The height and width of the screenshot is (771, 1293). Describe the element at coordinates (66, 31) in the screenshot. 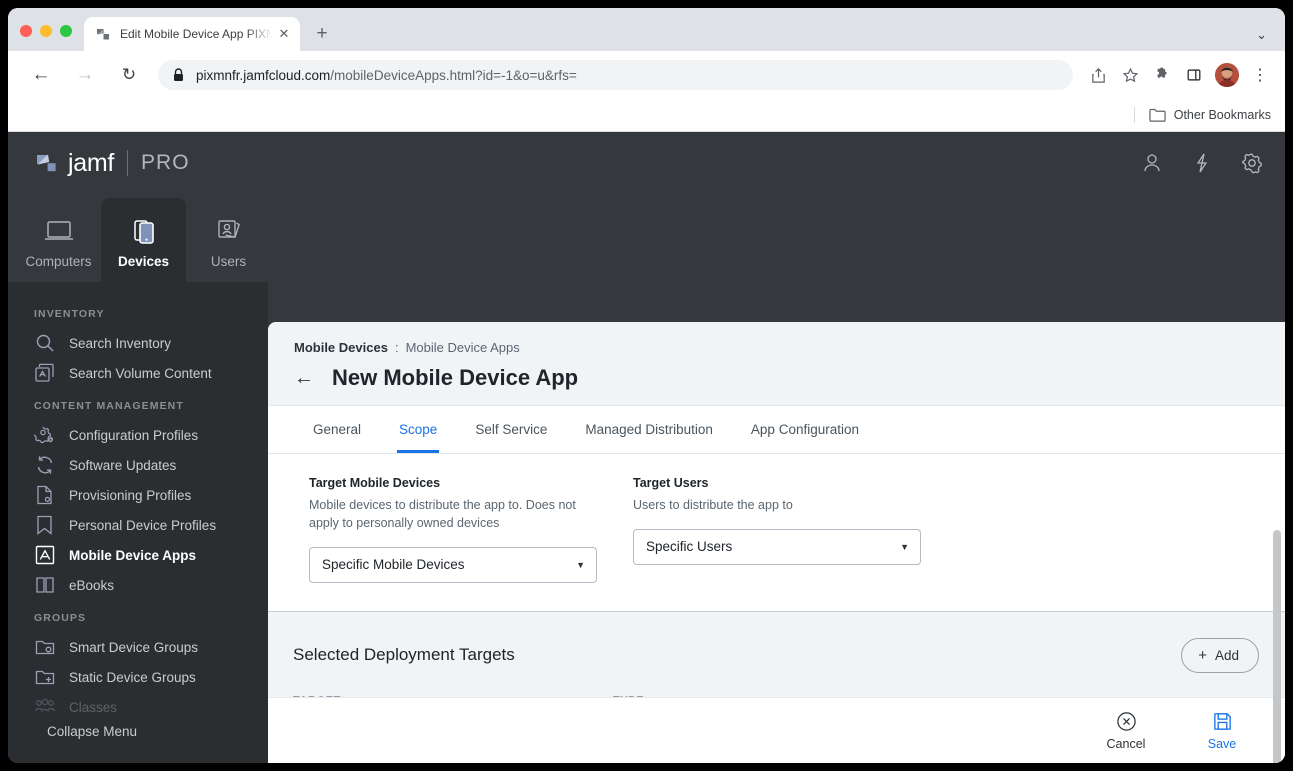

I see `maximize-window-button` at that location.